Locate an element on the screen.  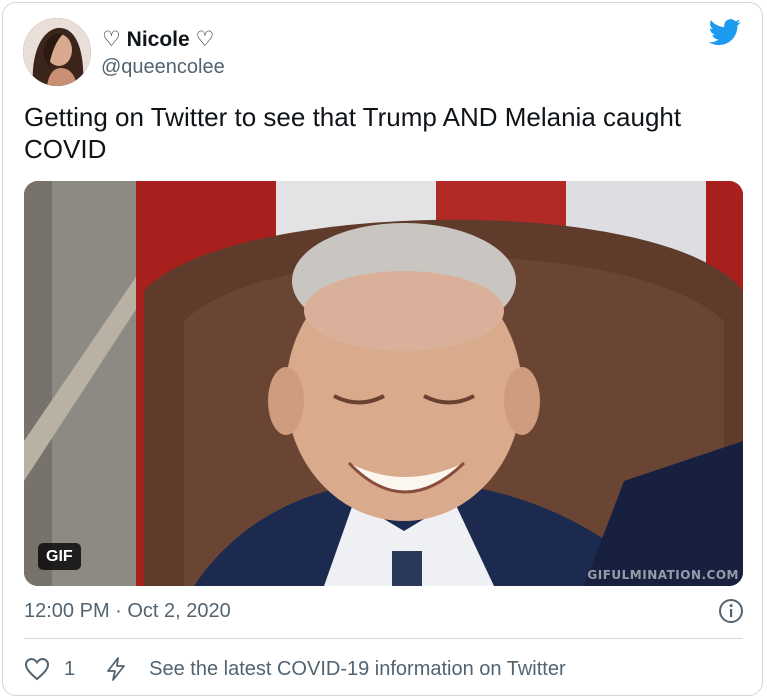
heart-icon is located at coordinates (37, 669).